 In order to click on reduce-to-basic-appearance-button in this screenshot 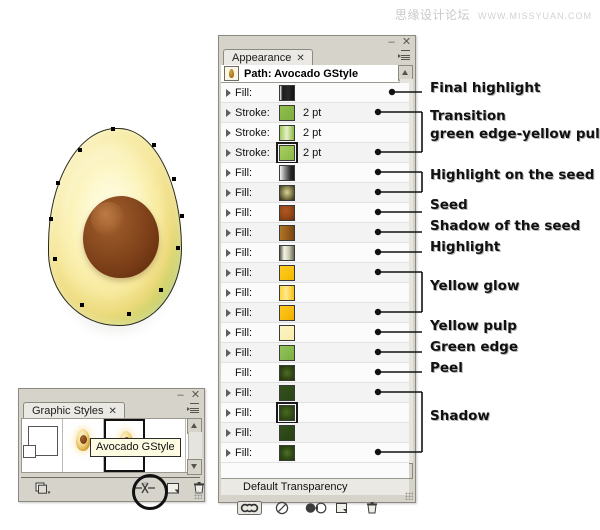, I will do `click(316, 508)`.